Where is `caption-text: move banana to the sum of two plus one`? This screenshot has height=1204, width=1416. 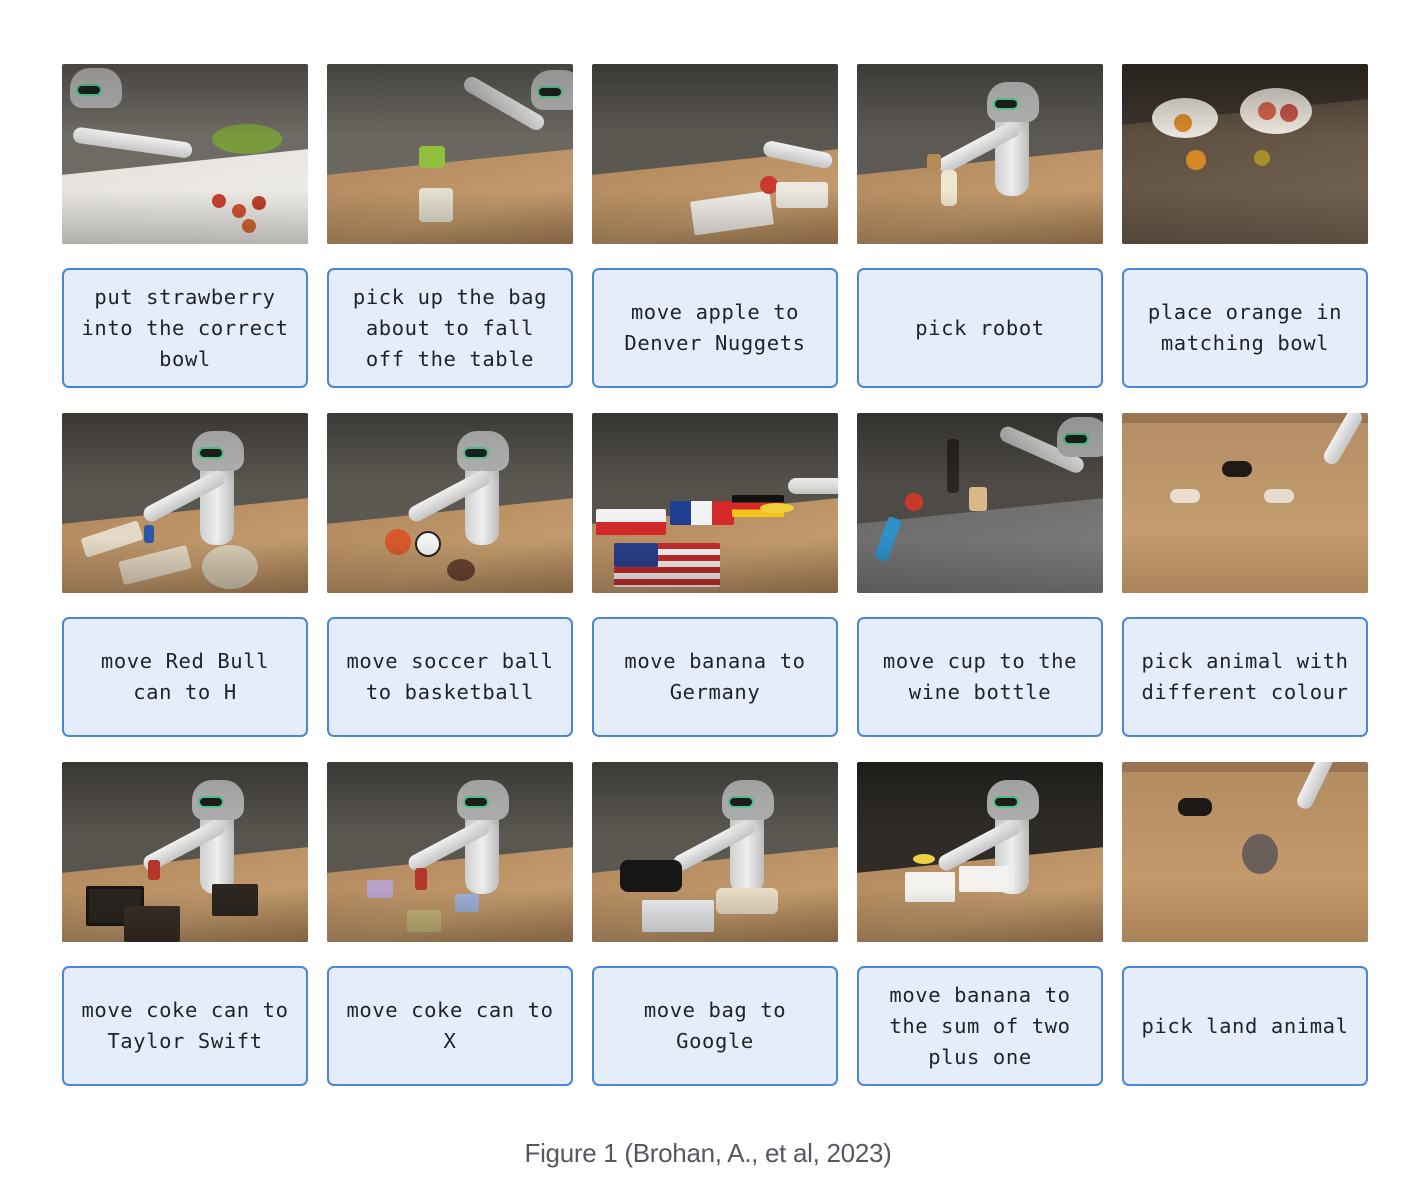
caption-text: move banana to the sum of two plus one is located at coordinates (980, 1025).